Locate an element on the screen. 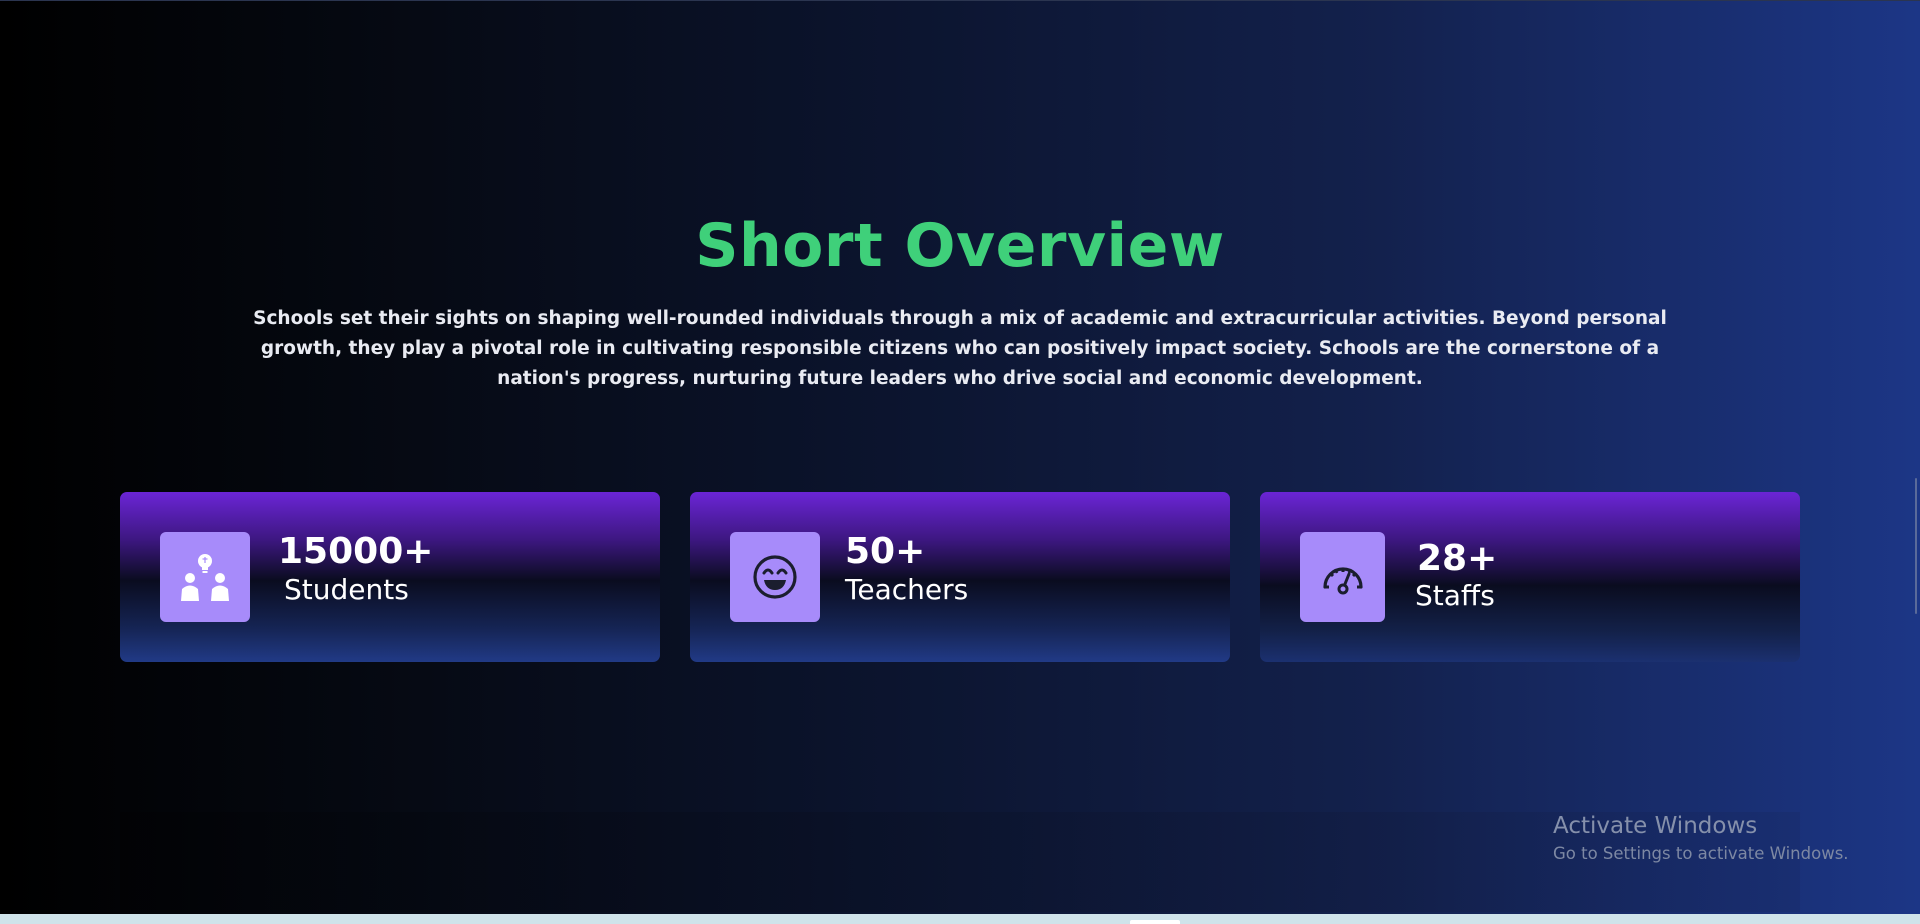 The width and height of the screenshot is (1920, 924). stat-card-students: 15000+ Students is located at coordinates (390, 577).